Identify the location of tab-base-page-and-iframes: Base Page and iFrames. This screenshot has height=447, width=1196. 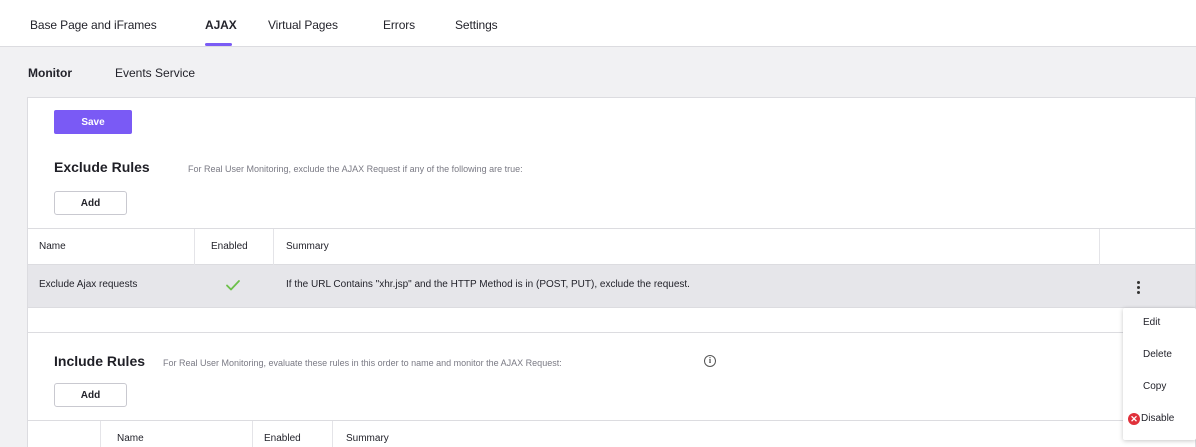
(93, 25).